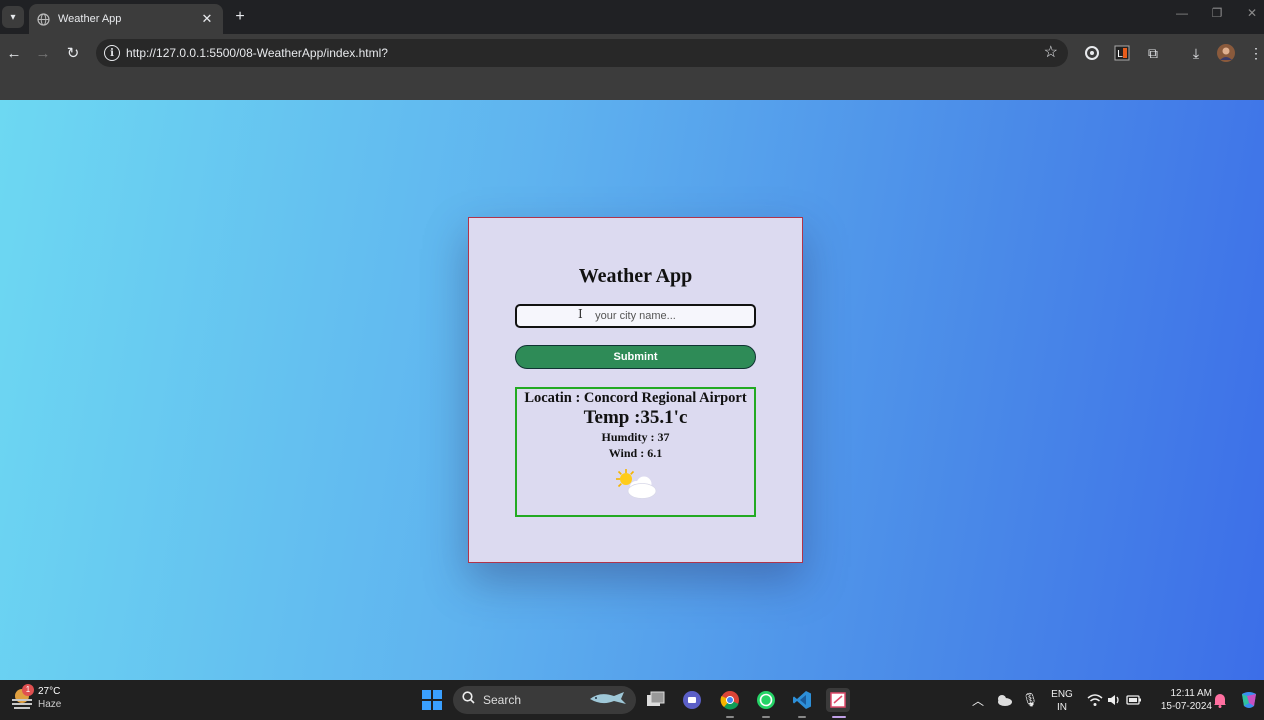 Image resolution: width=1264 pixels, height=720 pixels. I want to click on taskbar-condition: Haze, so click(50, 704).